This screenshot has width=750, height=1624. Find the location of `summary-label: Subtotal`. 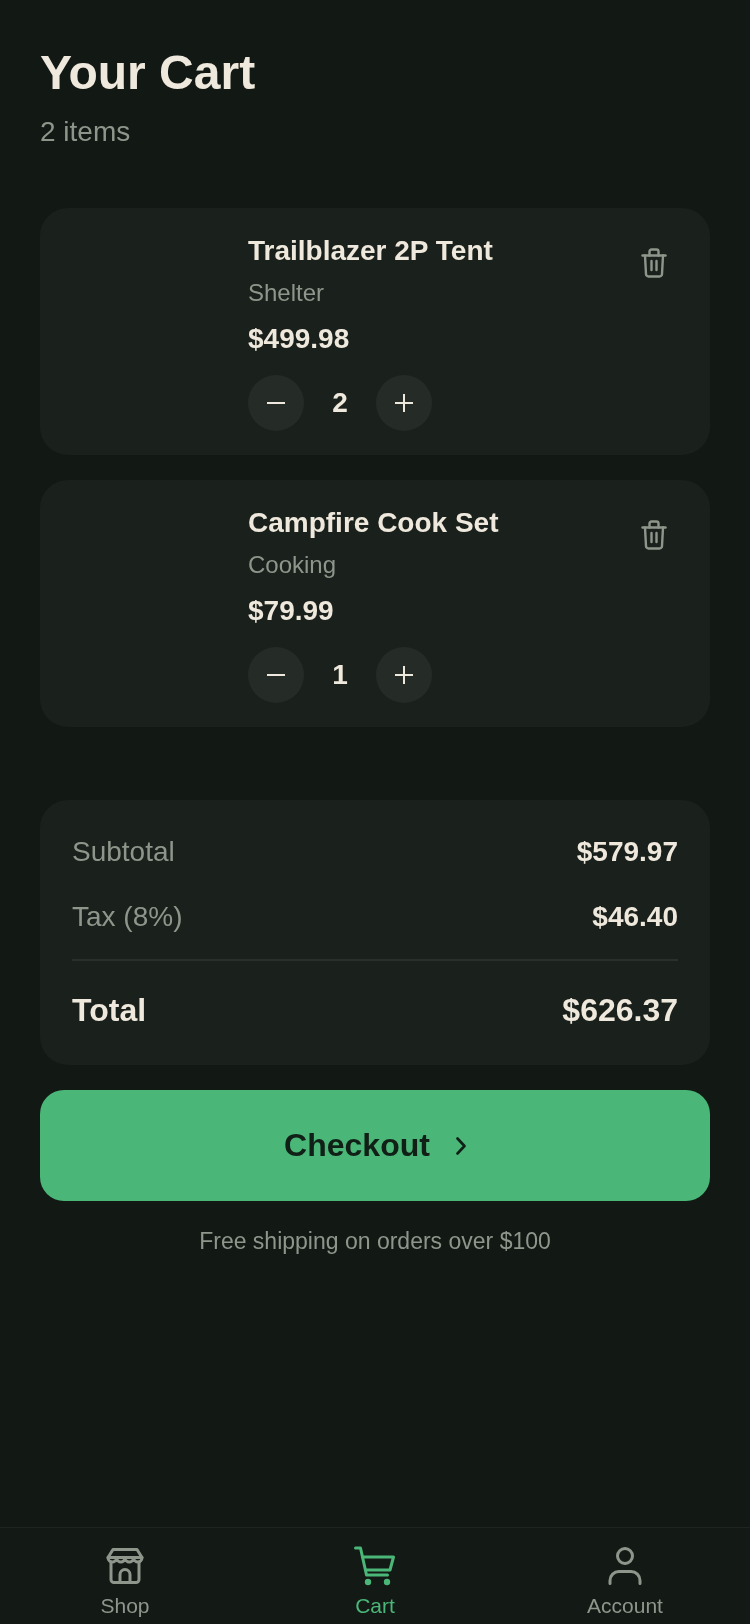

summary-label: Subtotal is located at coordinates (123, 852).